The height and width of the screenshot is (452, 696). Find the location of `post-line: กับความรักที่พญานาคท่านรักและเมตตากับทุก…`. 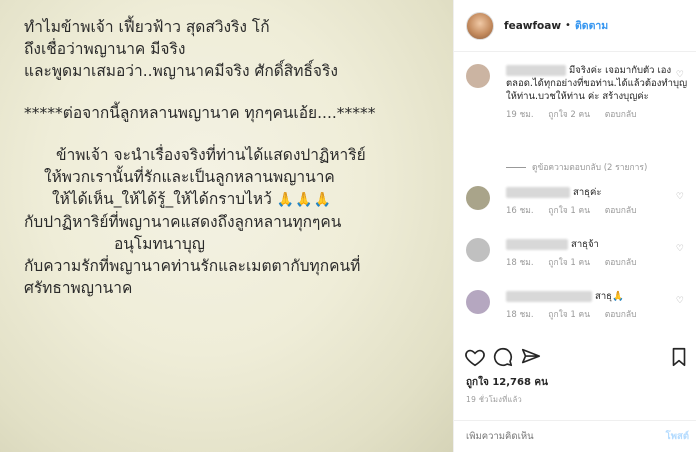

post-line: กับความรักที่พญานาคท่านรักและเมตตากับทุก… is located at coordinates (192, 266).